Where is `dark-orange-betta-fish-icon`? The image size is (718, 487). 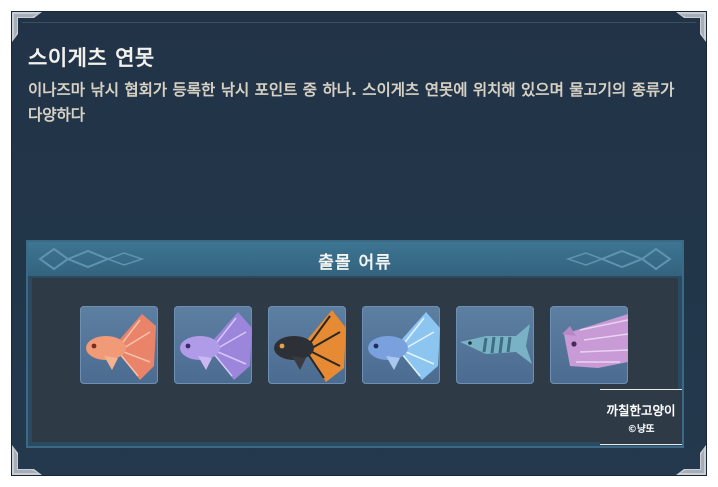 dark-orange-betta-fish-icon is located at coordinates (310, 346).